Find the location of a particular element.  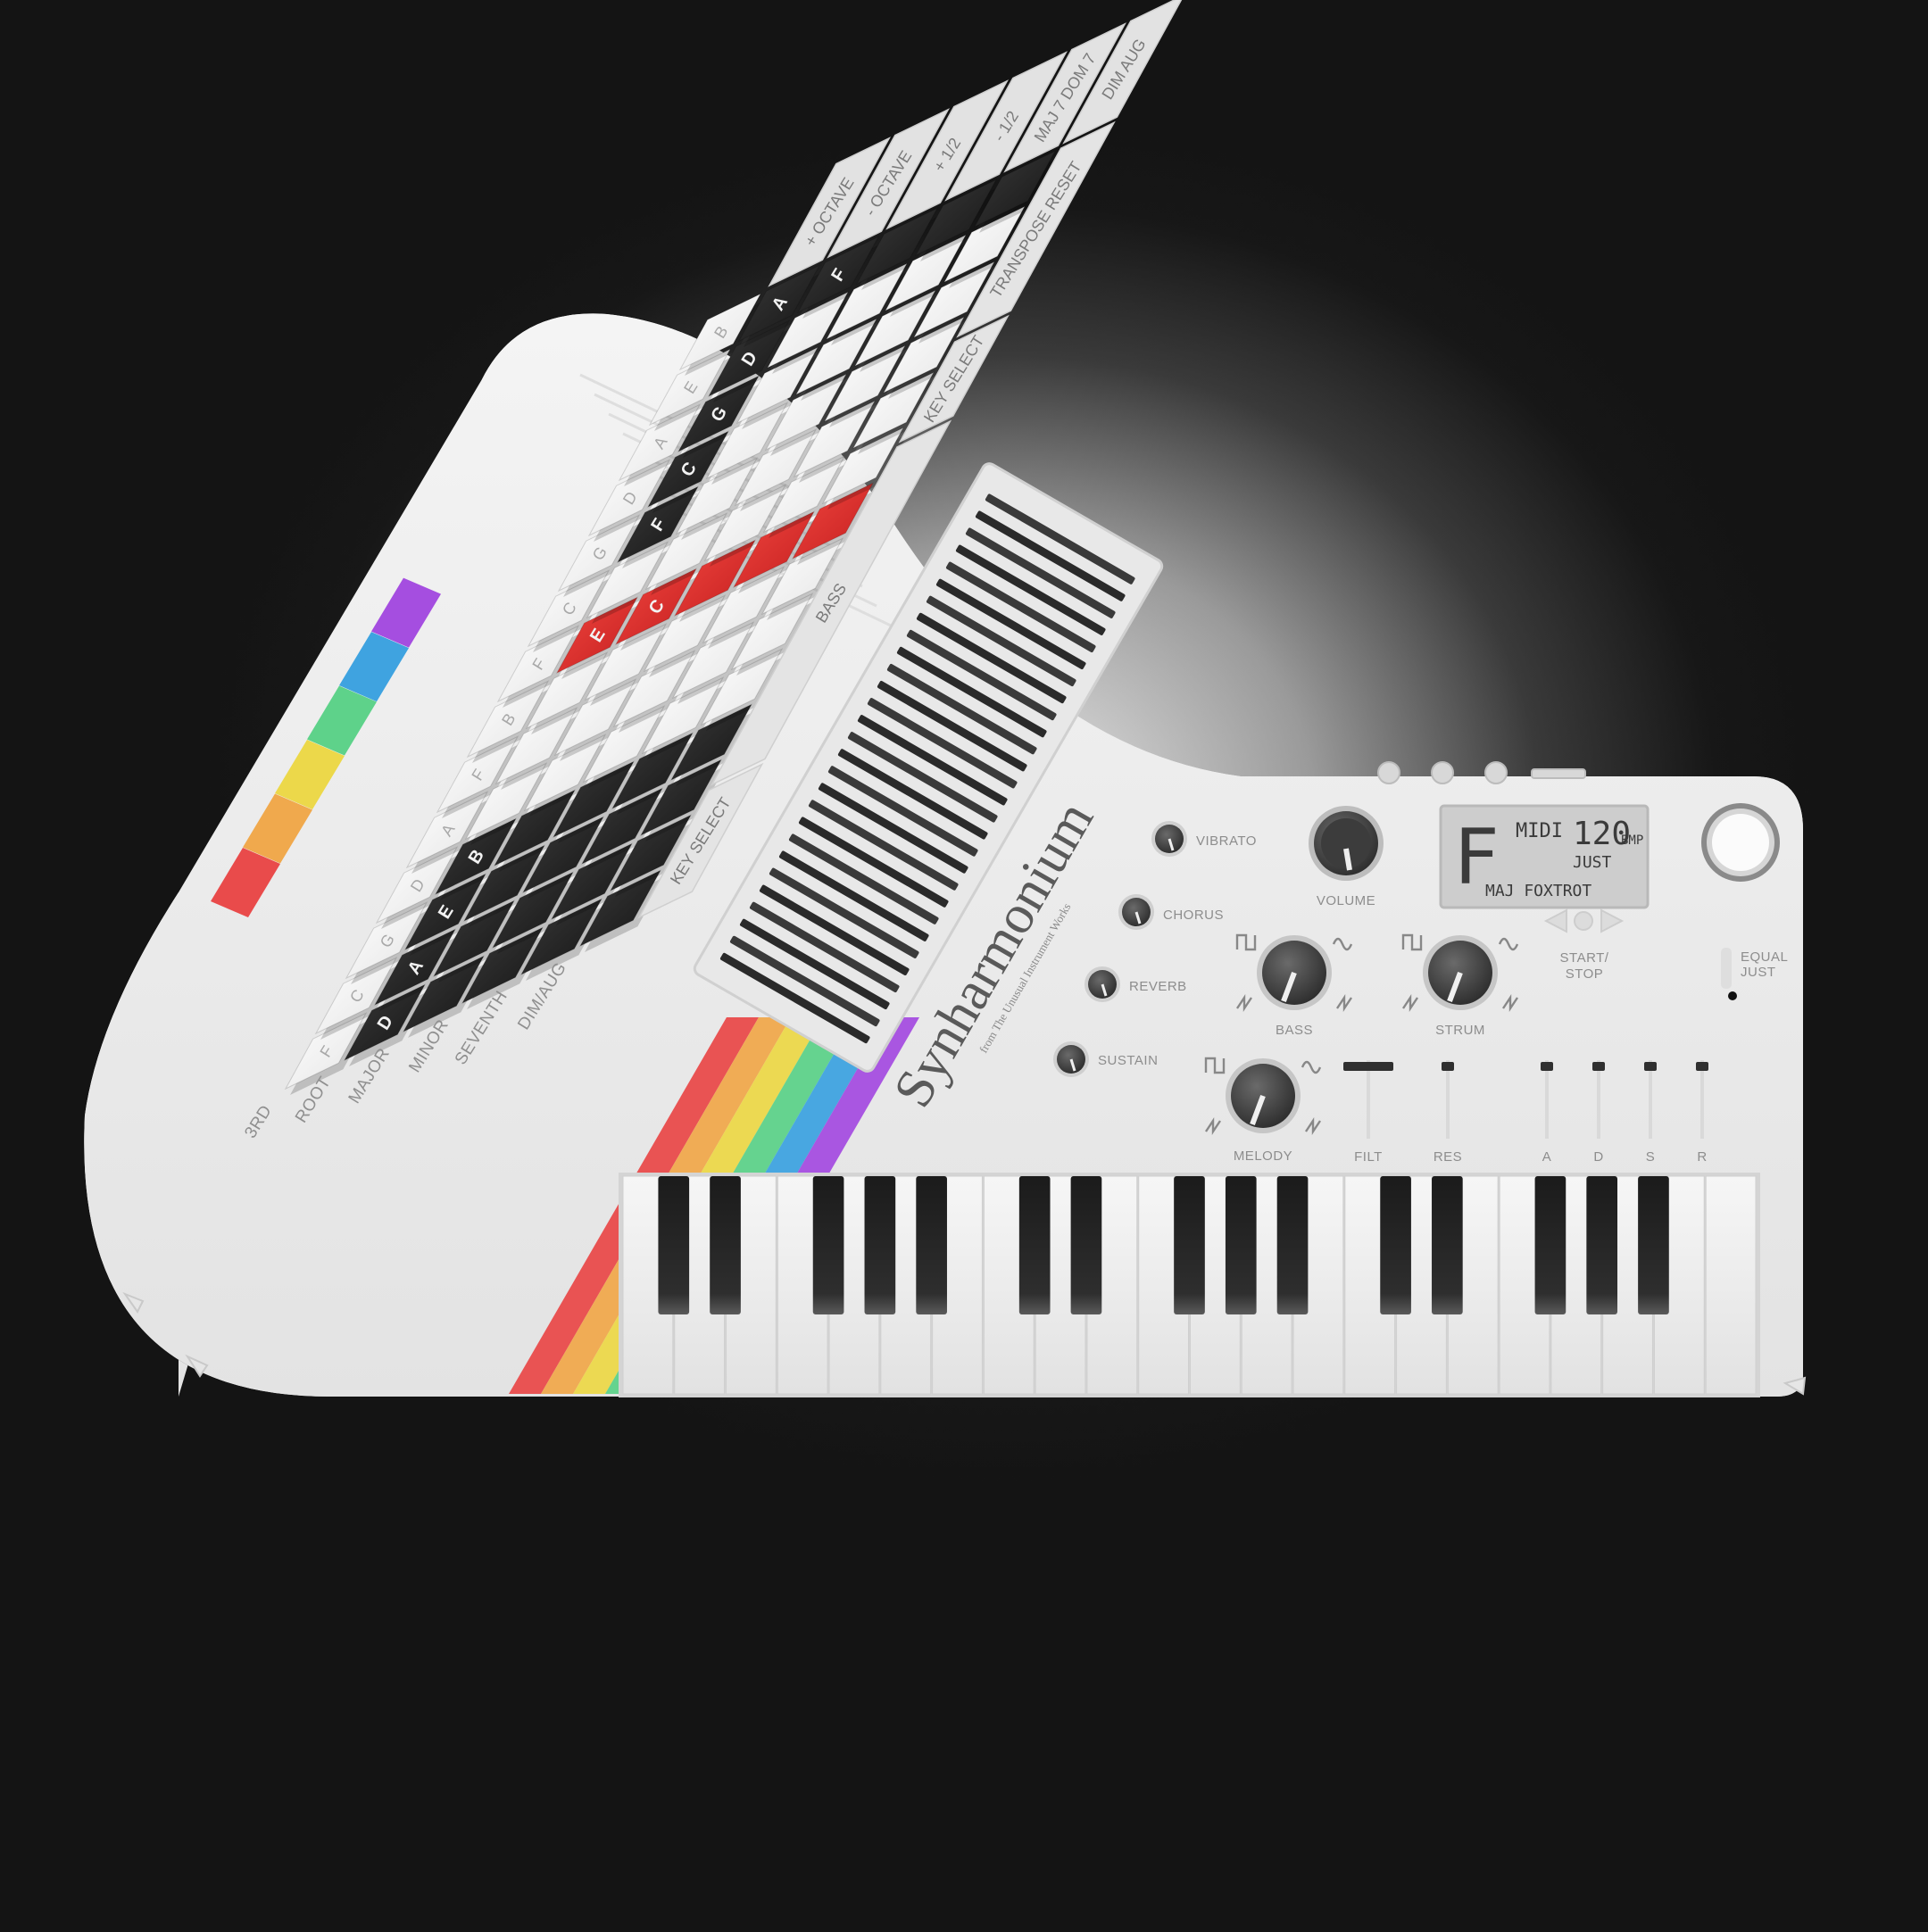

chorus-knob is located at coordinates (1136, 912).